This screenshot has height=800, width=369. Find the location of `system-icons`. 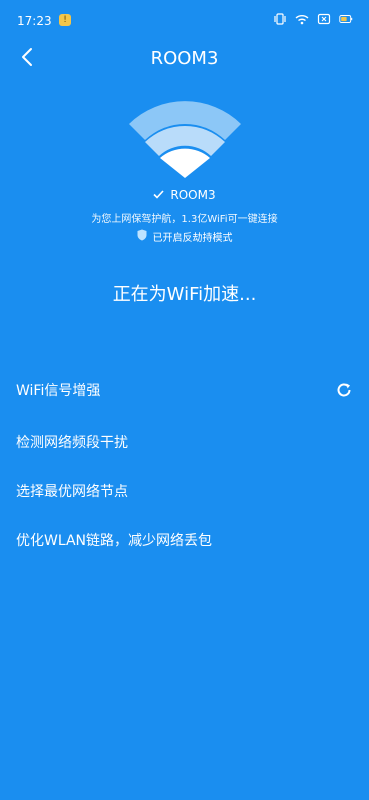

system-icons is located at coordinates (313, 19).